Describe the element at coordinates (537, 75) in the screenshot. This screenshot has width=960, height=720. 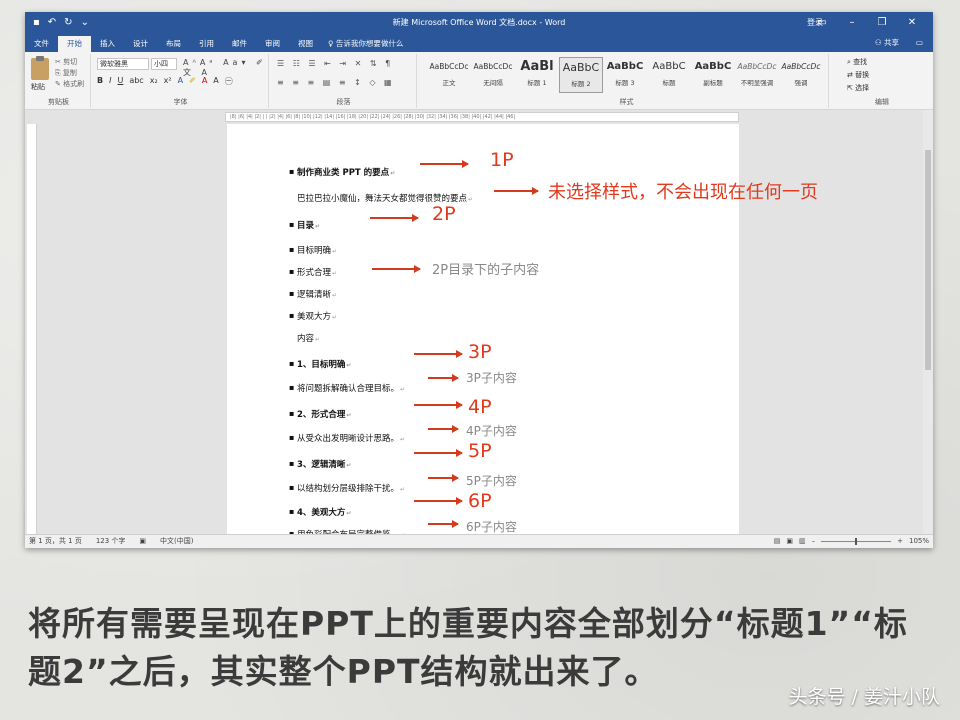
I see `style-heading-1: AaBl 标题 1` at that location.